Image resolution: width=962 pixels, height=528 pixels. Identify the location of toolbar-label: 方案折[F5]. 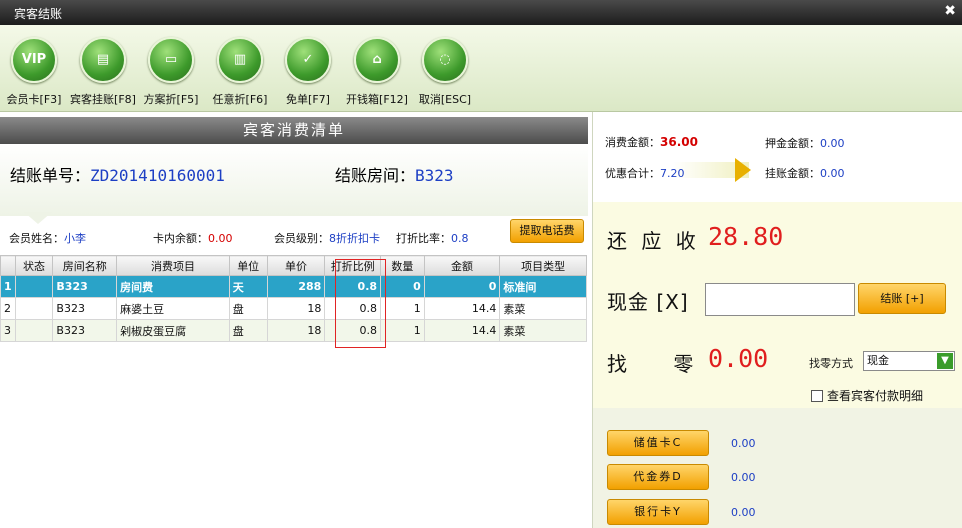
(171, 99).